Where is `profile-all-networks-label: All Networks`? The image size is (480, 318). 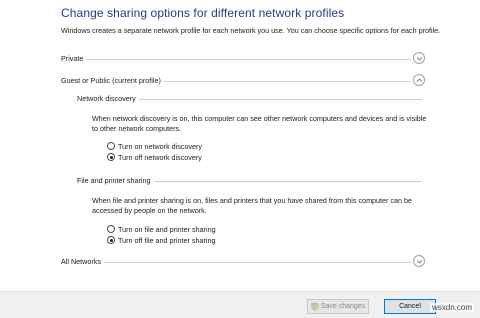
profile-all-networks-label: All Networks is located at coordinates (82, 261).